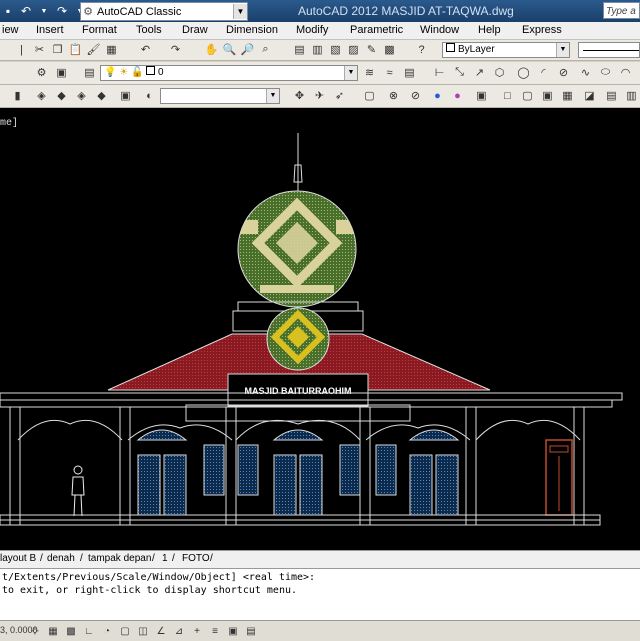 The width and height of the screenshot is (640, 641). What do you see at coordinates (81, 95) in the screenshot?
I see `realistic-style-icon: ◈` at bounding box center [81, 95].